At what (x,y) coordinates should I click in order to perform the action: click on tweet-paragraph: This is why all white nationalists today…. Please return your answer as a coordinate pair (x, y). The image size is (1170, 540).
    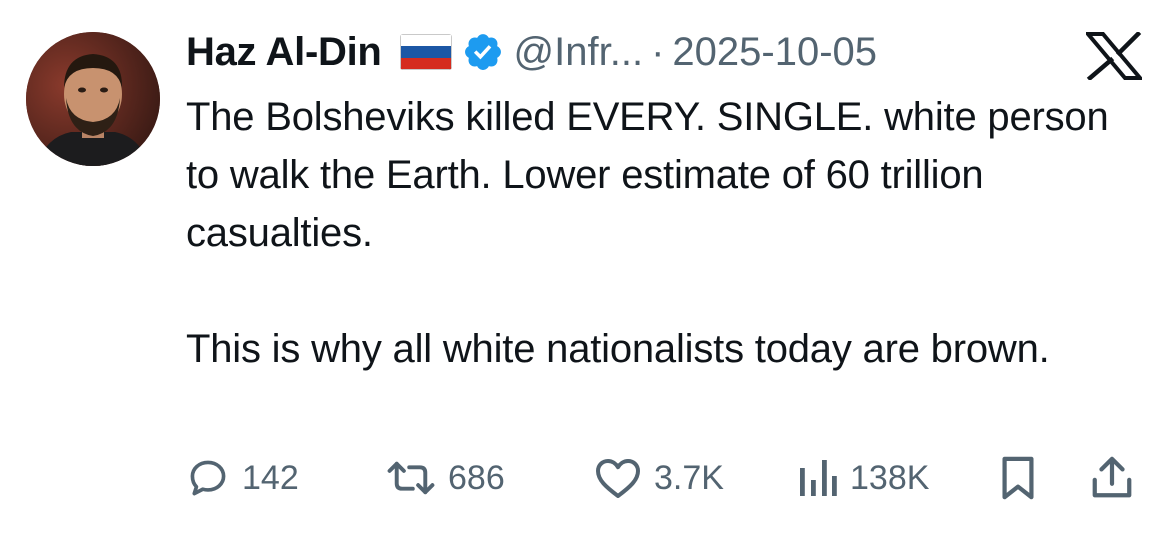
    Looking at the image, I should click on (618, 349).